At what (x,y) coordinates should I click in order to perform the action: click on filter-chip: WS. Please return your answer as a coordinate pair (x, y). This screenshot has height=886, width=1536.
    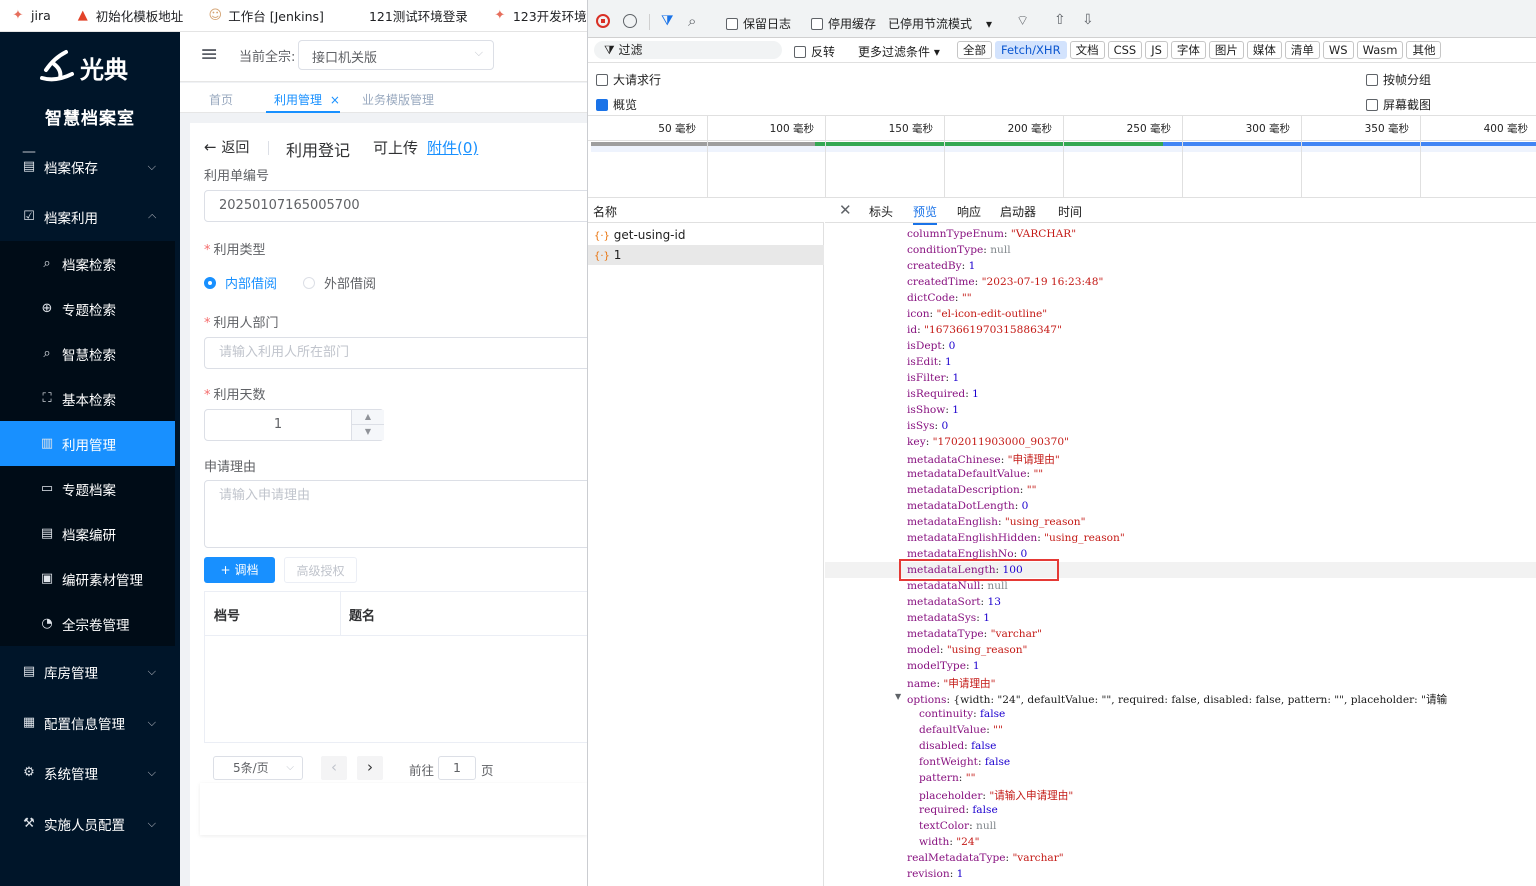
    Looking at the image, I should click on (1338, 50).